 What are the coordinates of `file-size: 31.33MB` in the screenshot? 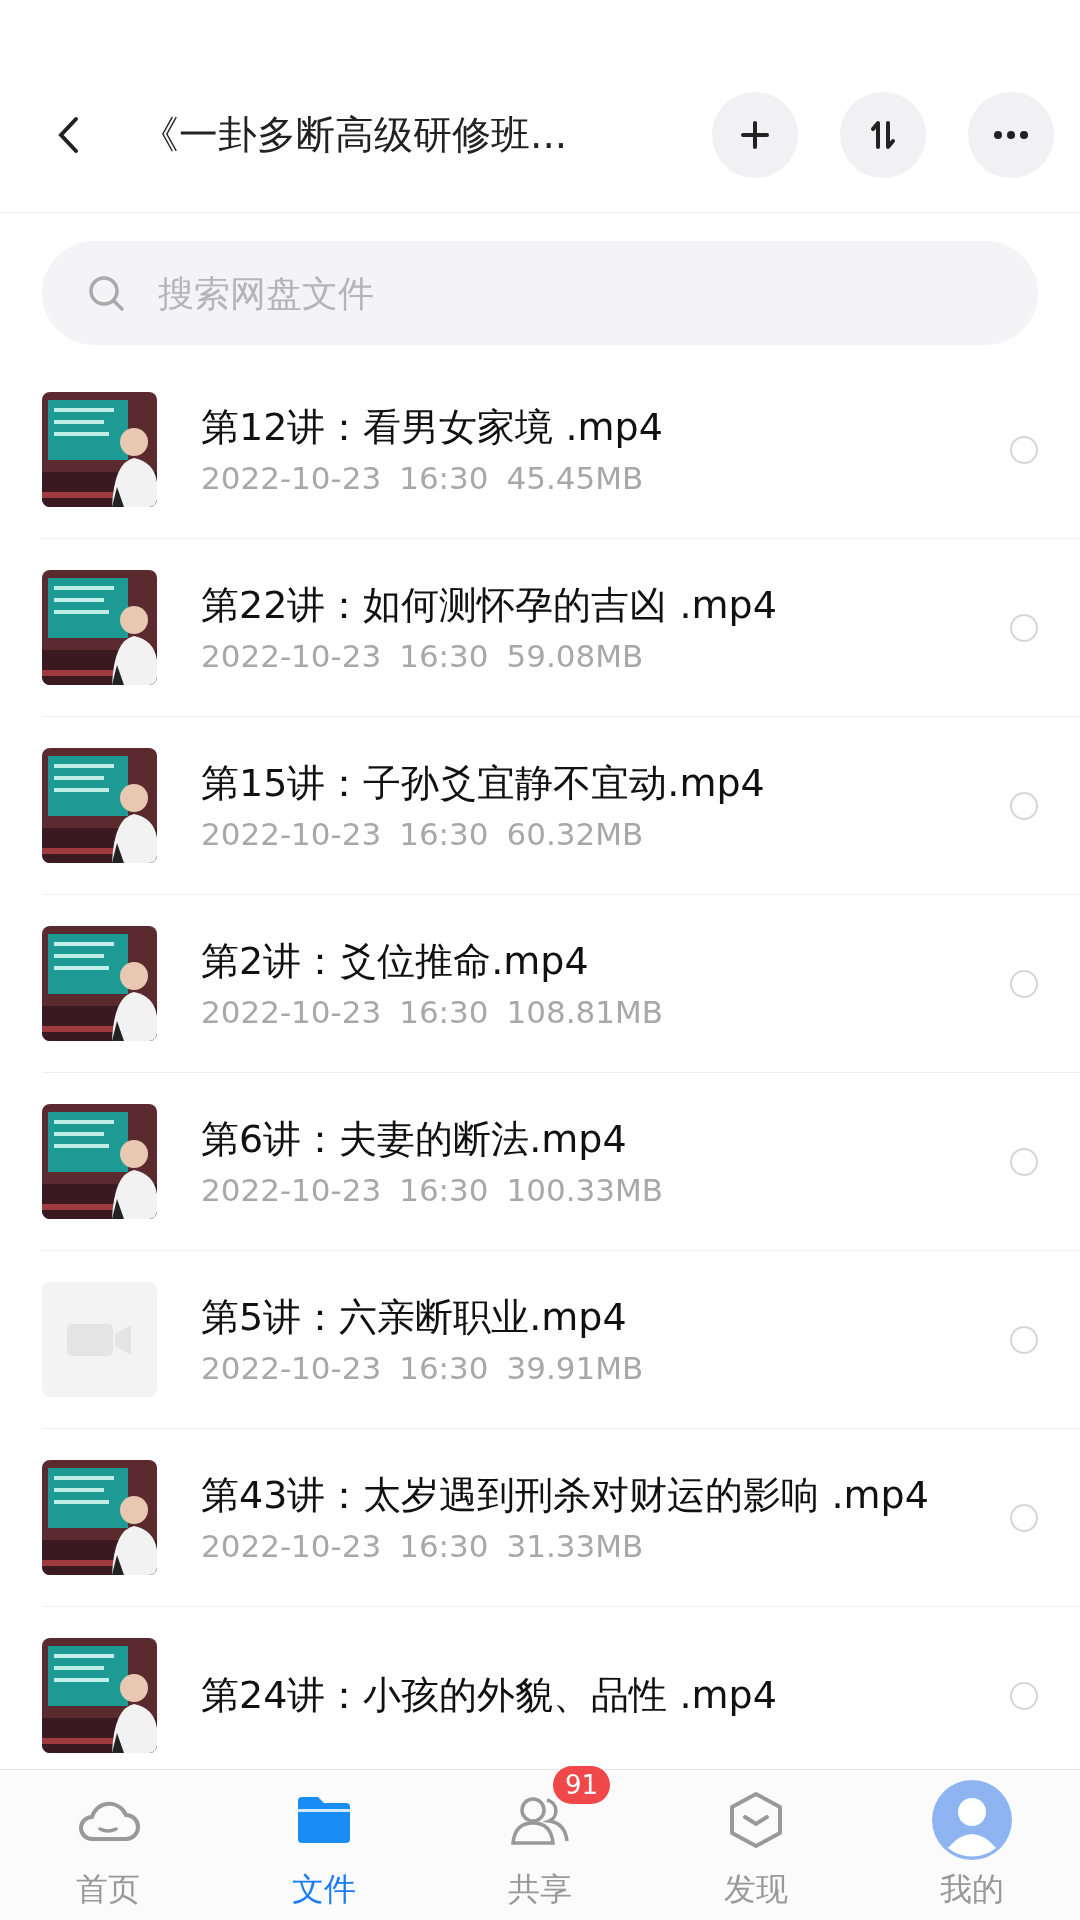 It's located at (575, 1546).